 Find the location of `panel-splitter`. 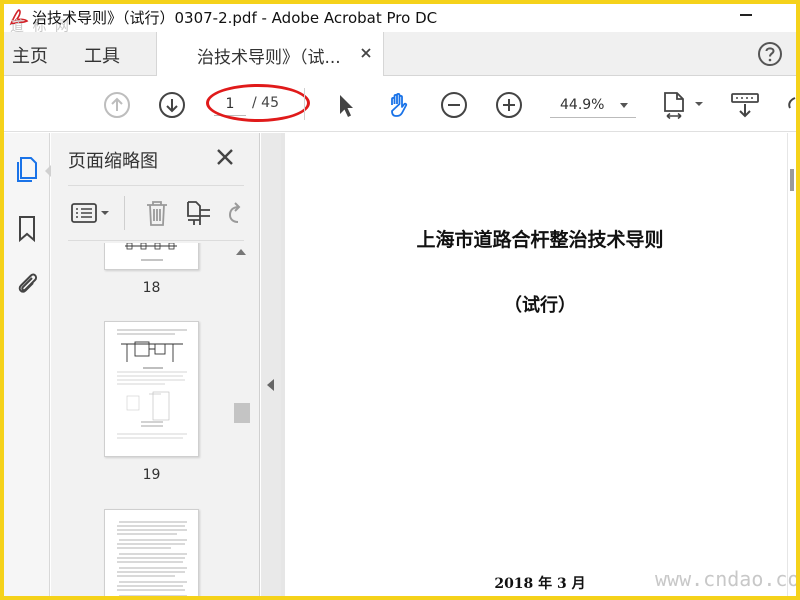

panel-splitter is located at coordinates (271, 364).